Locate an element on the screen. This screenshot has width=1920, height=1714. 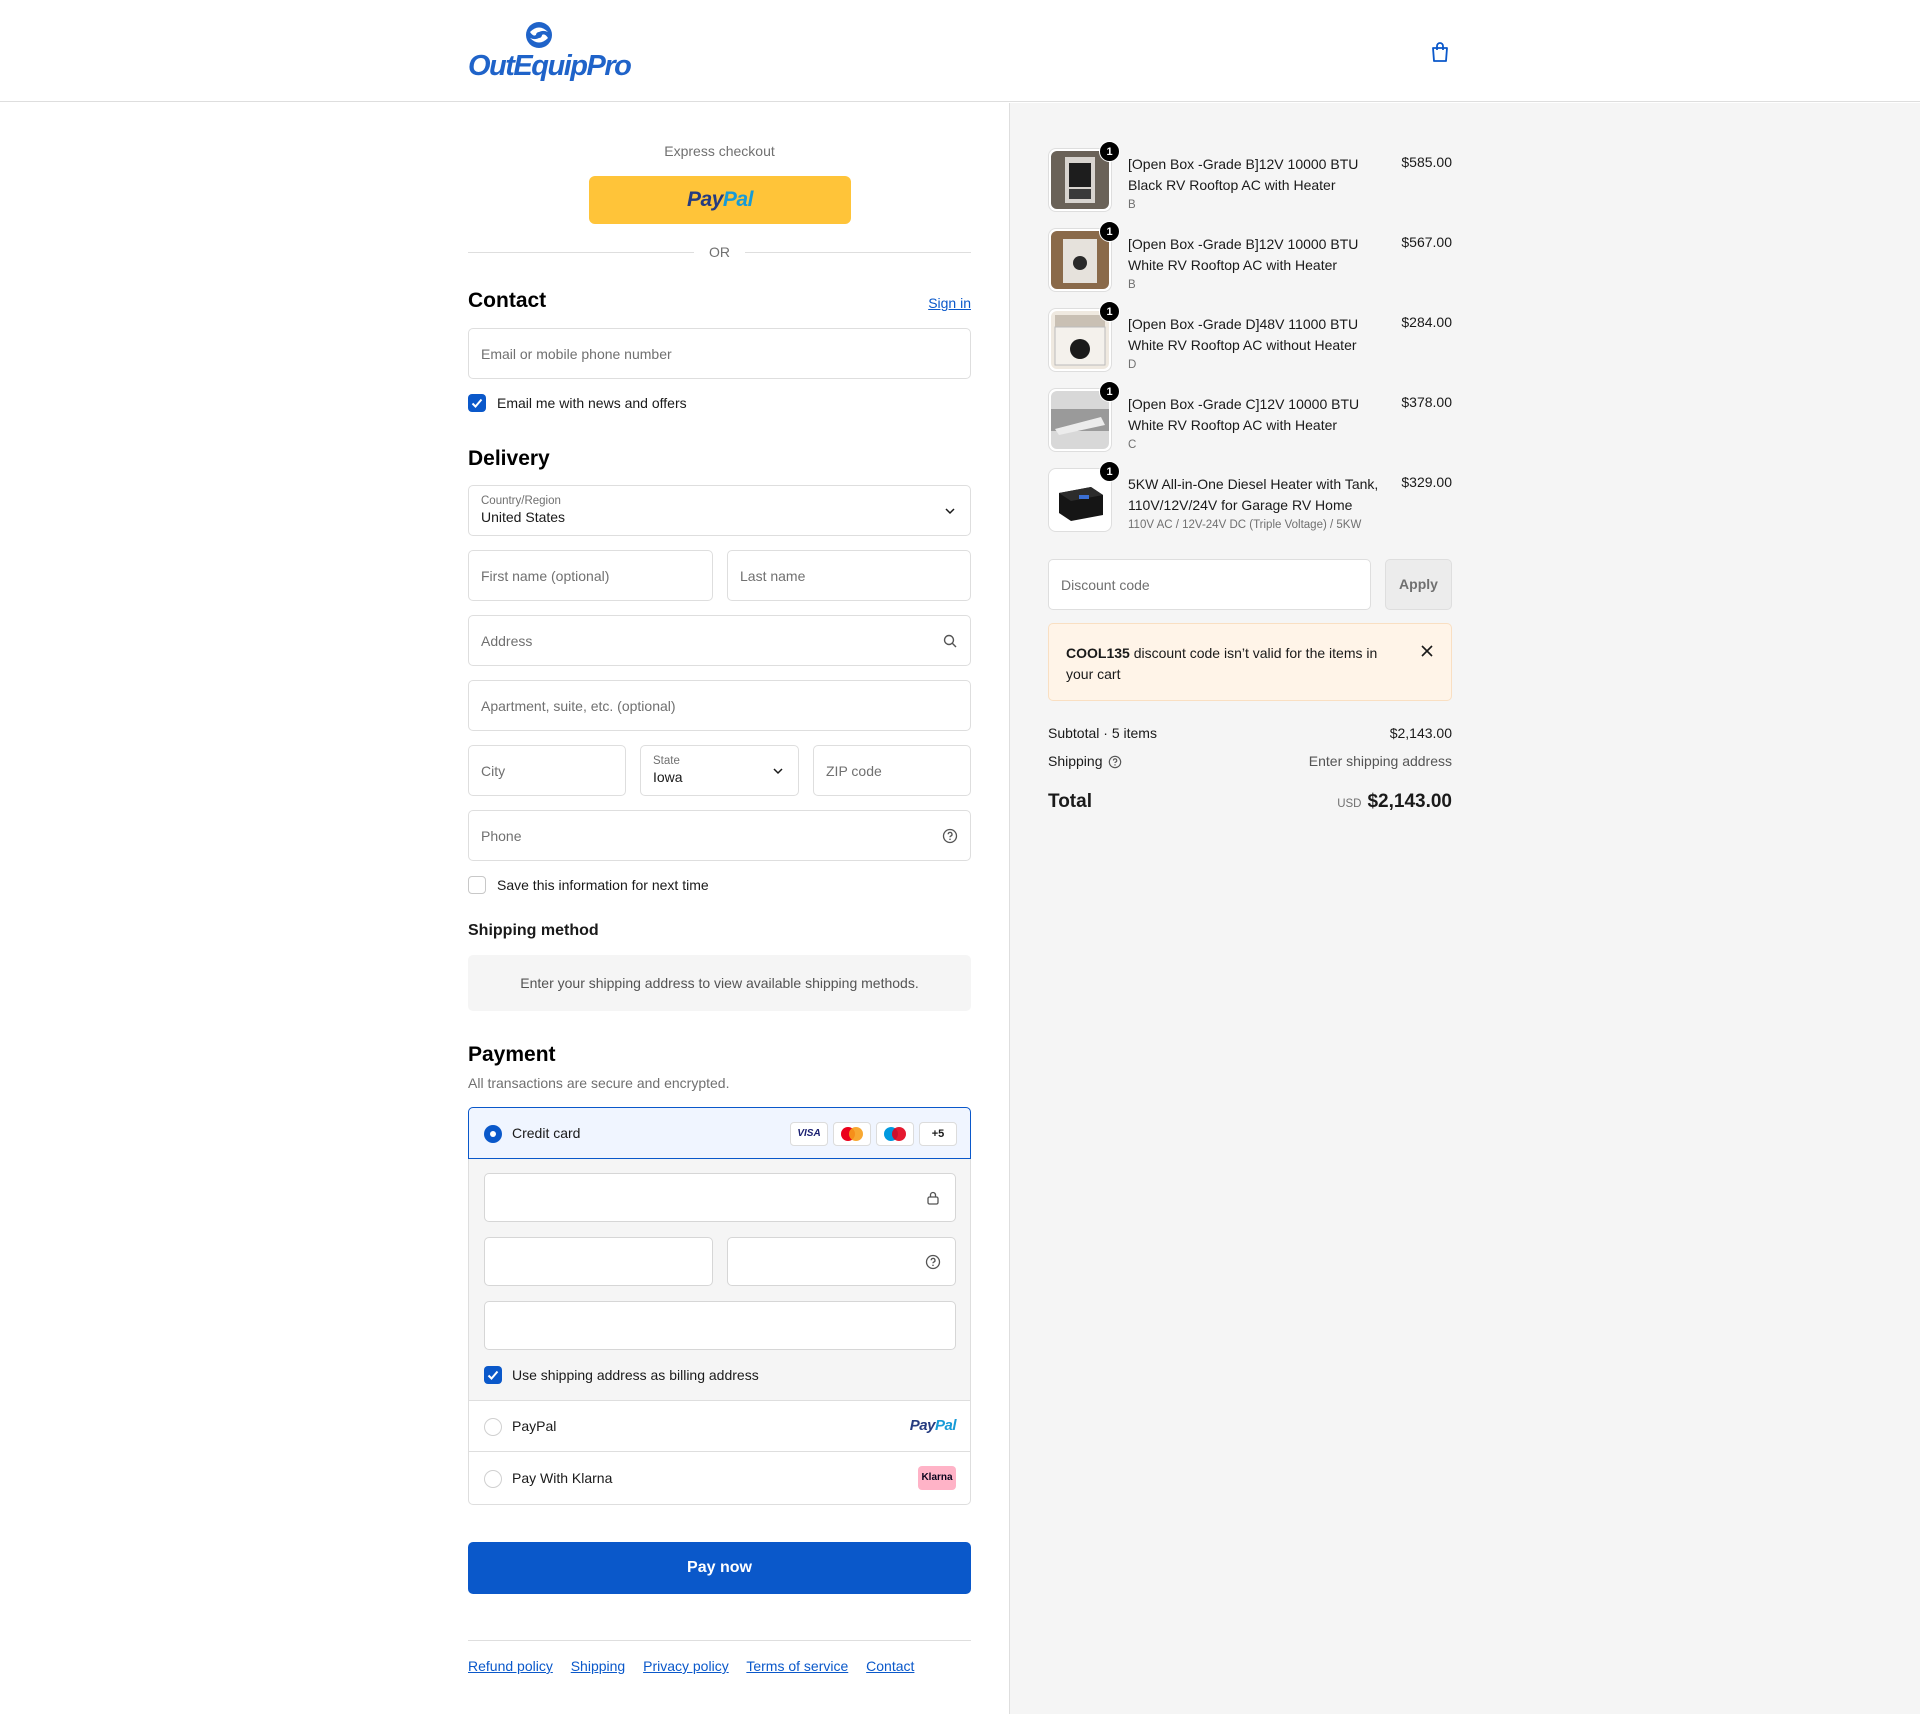
privacy-policy-link: Privacy policy is located at coordinates (686, 1666).